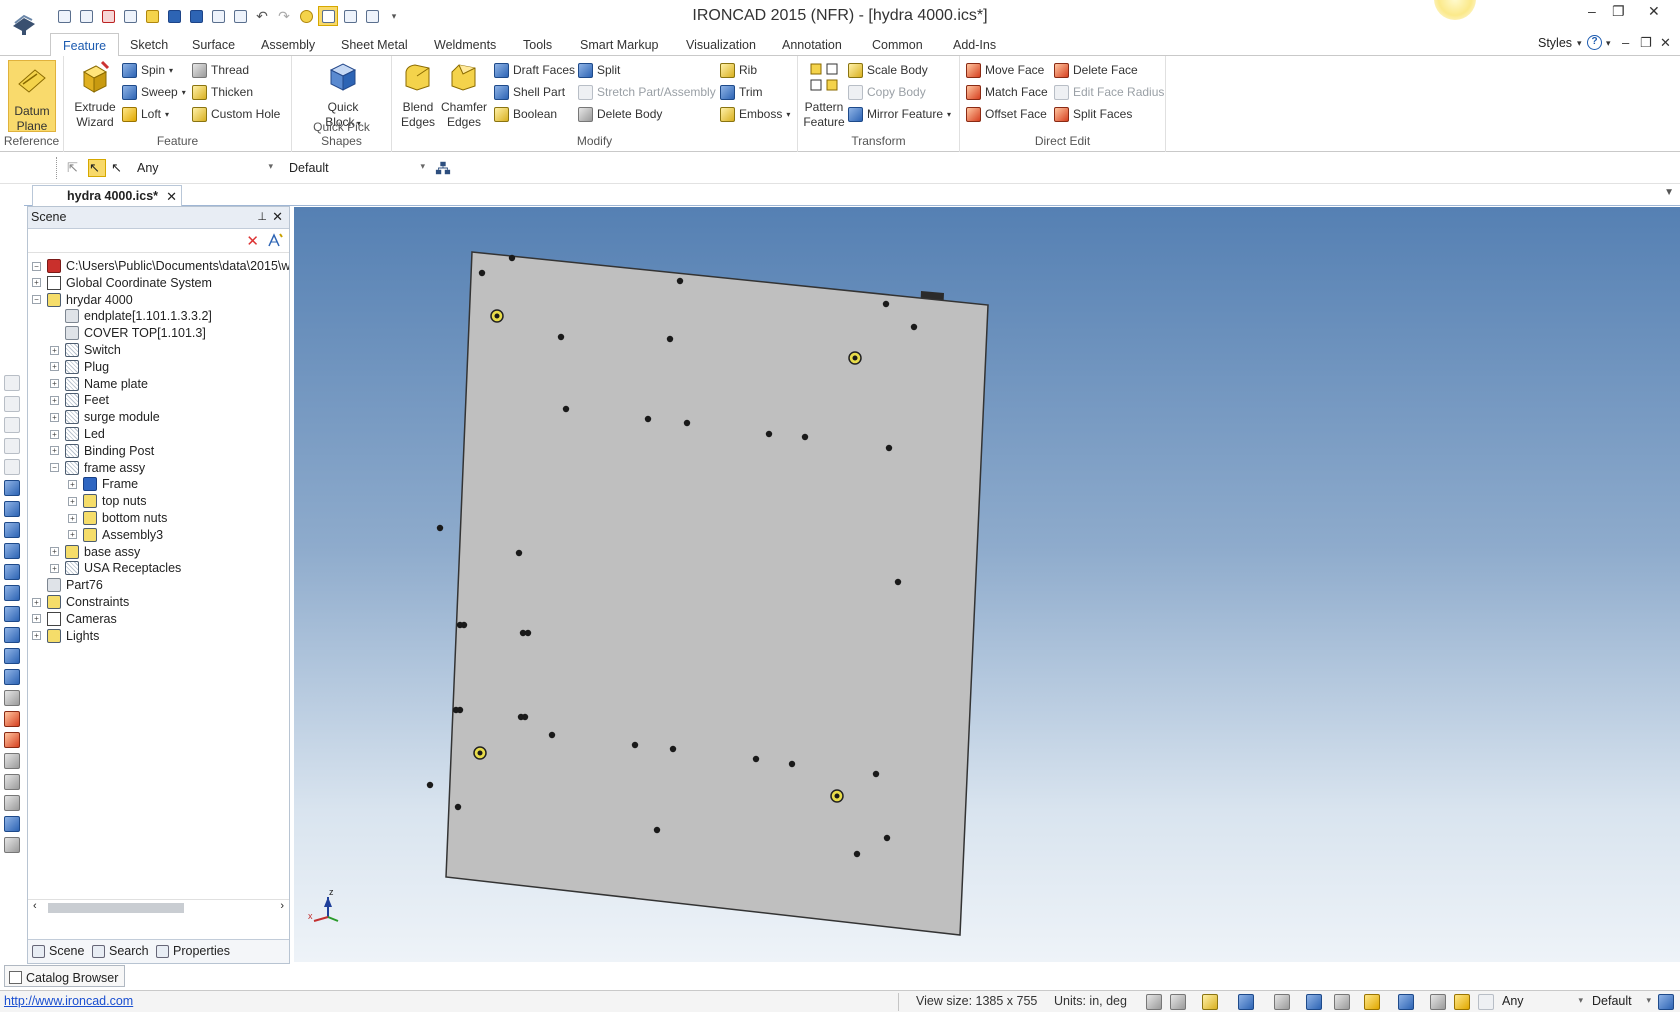  I want to click on scene-filter-bar: ✕, so click(158, 241).